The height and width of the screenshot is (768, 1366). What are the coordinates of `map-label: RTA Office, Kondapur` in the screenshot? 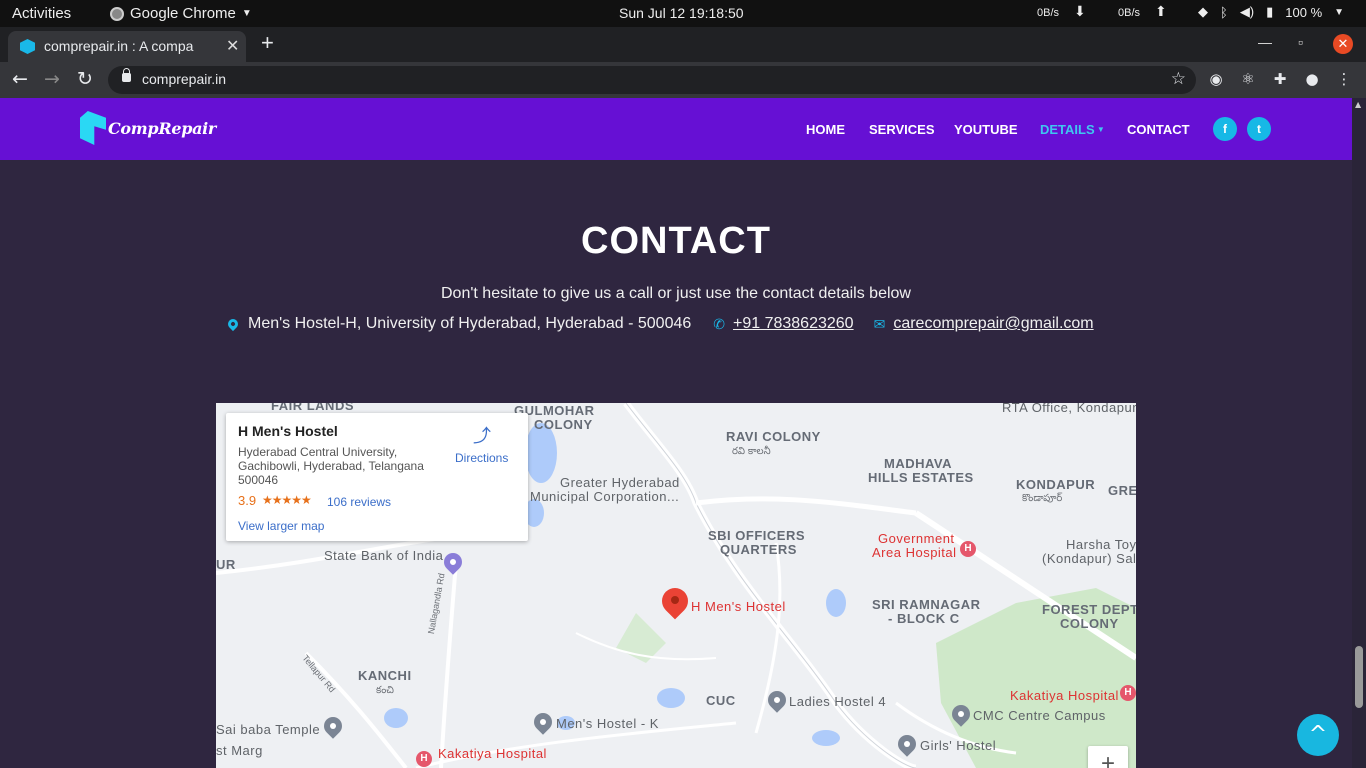 It's located at (1069, 409).